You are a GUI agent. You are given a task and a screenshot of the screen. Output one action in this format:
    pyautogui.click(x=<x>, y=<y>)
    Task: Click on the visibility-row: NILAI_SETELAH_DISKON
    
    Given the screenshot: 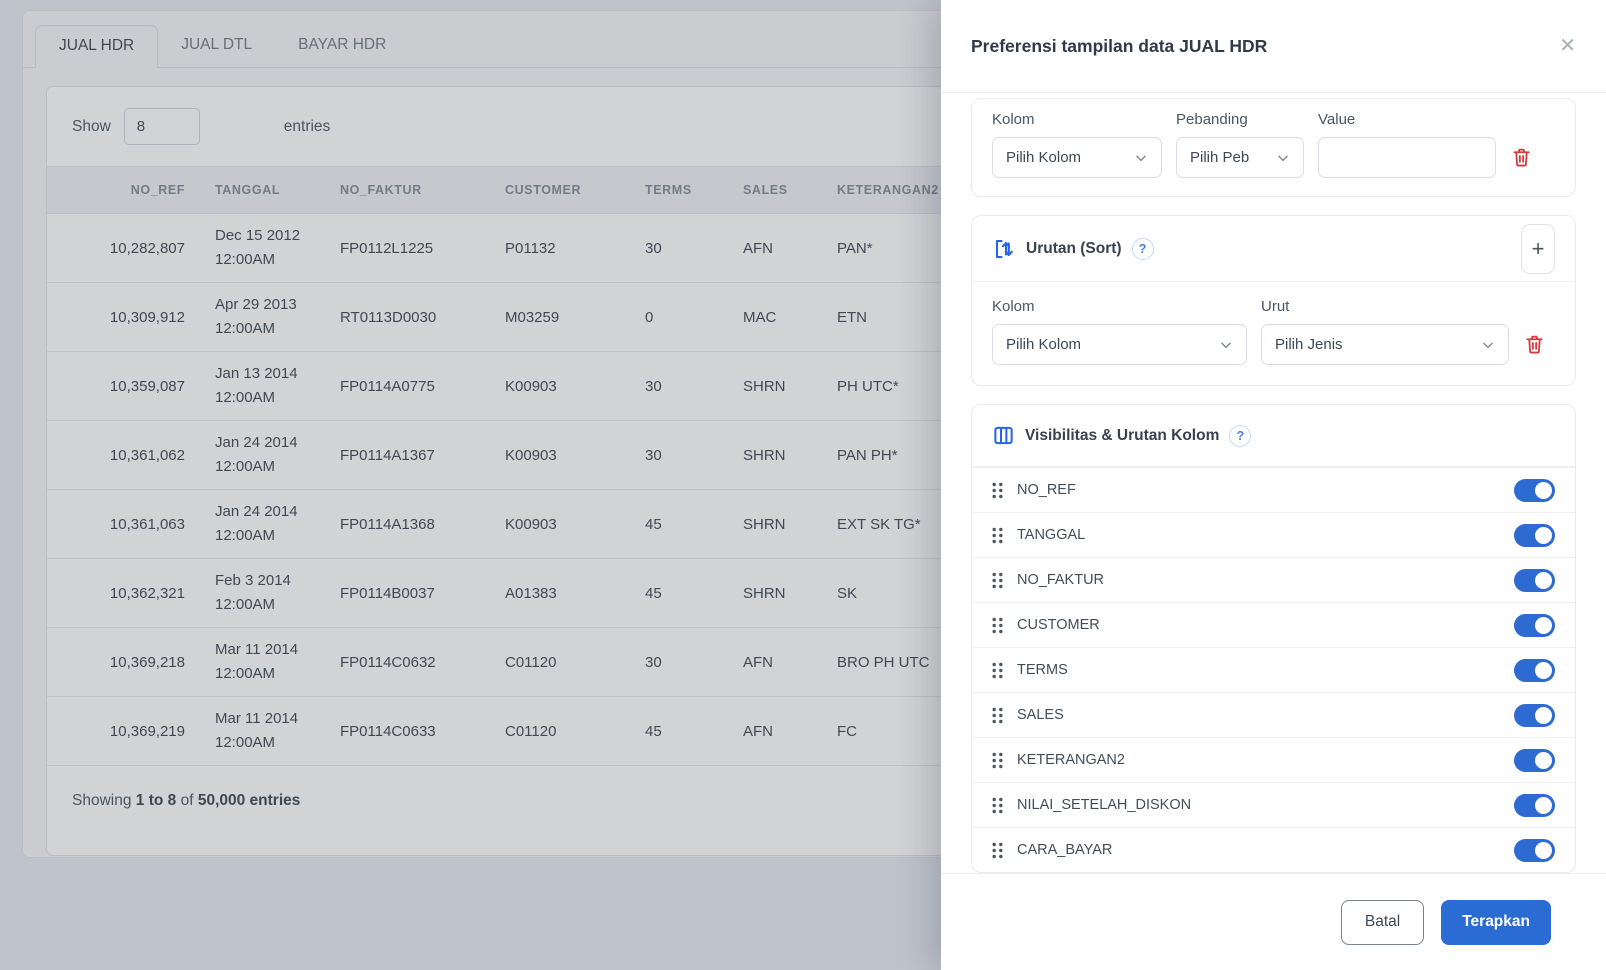 What is the action you would take?
    pyautogui.click(x=1273, y=804)
    